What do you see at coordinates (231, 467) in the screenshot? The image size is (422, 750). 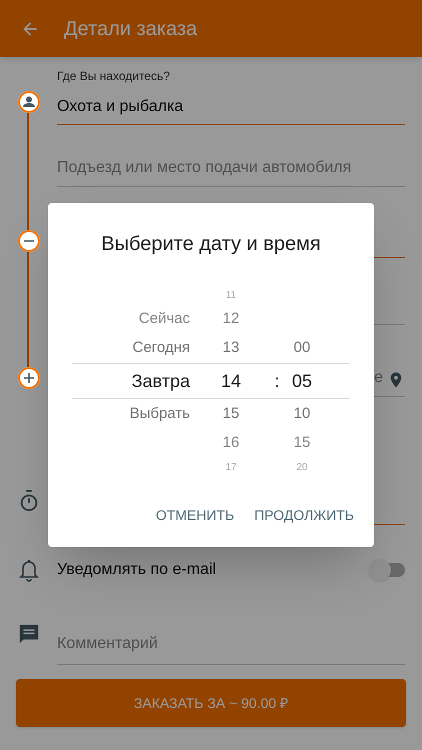 I see `hour-option: 17` at bounding box center [231, 467].